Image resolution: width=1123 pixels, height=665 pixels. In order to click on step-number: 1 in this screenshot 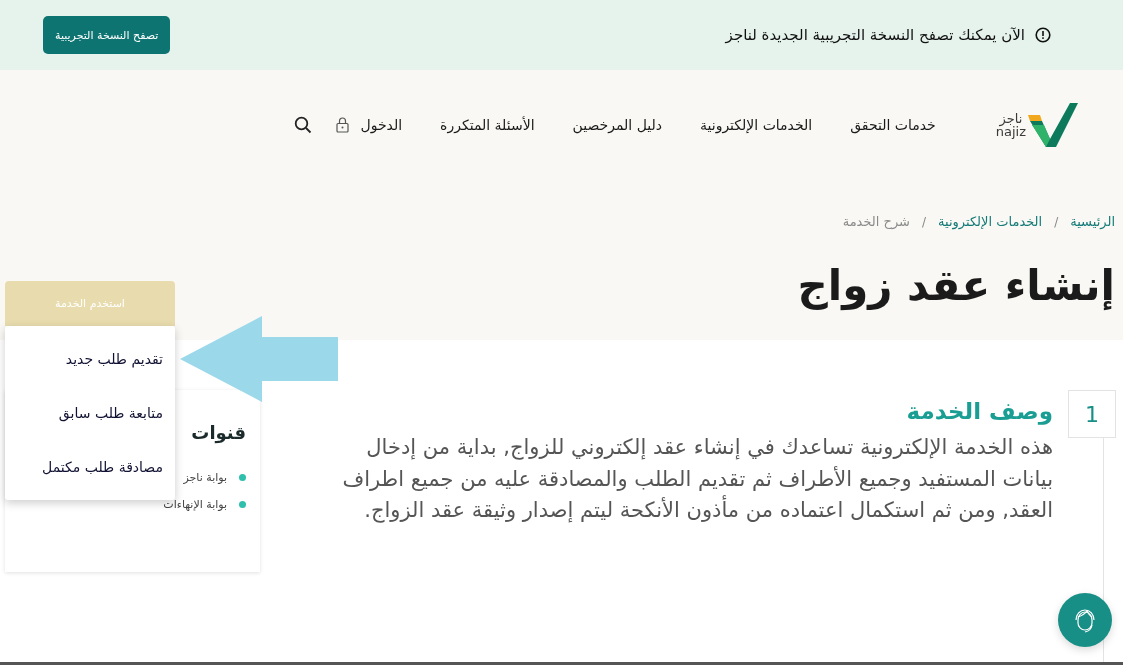, I will do `click(1092, 414)`.